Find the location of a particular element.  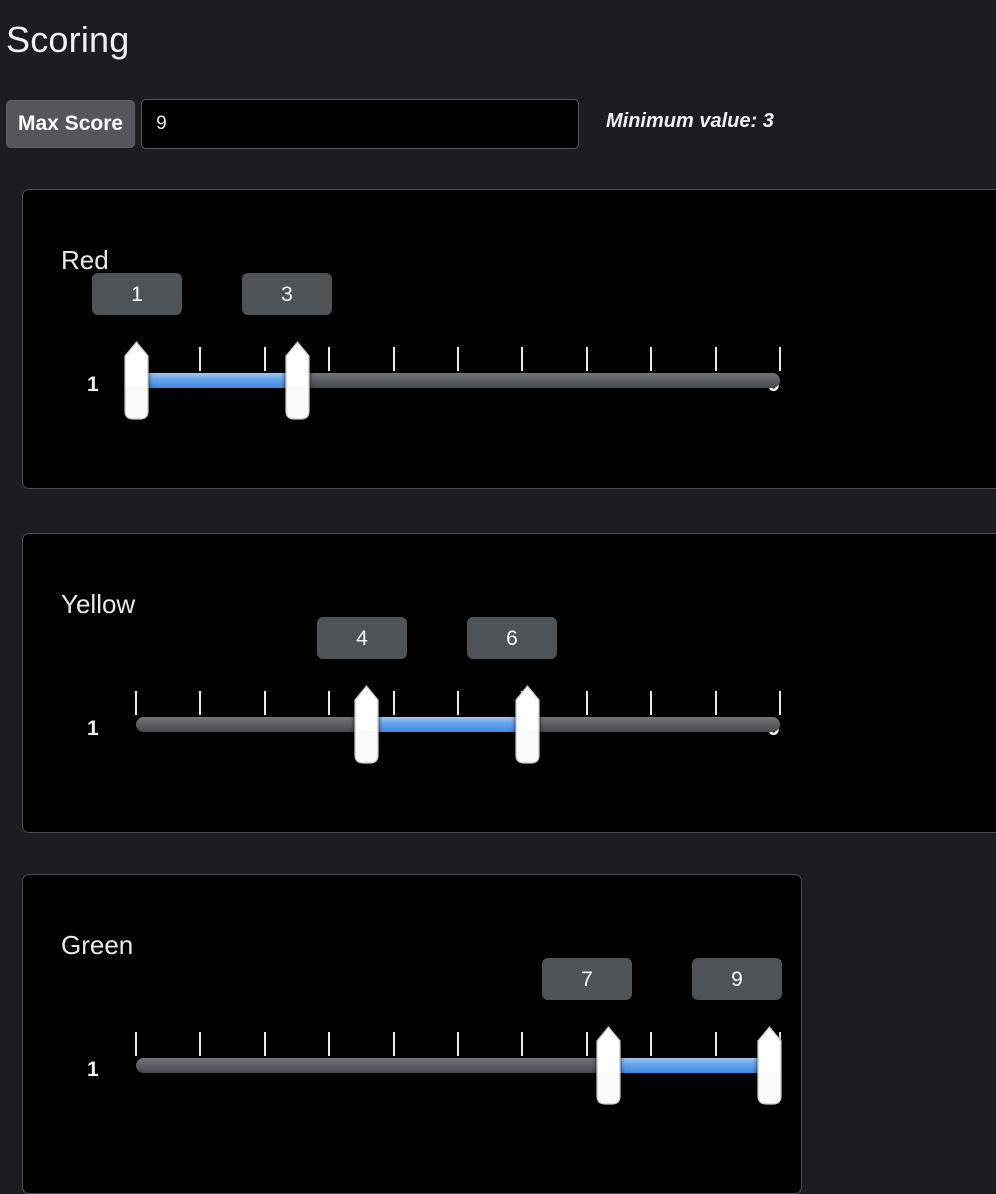

value-bubble-yellow-low: 4 is located at coordinates (362, 638).